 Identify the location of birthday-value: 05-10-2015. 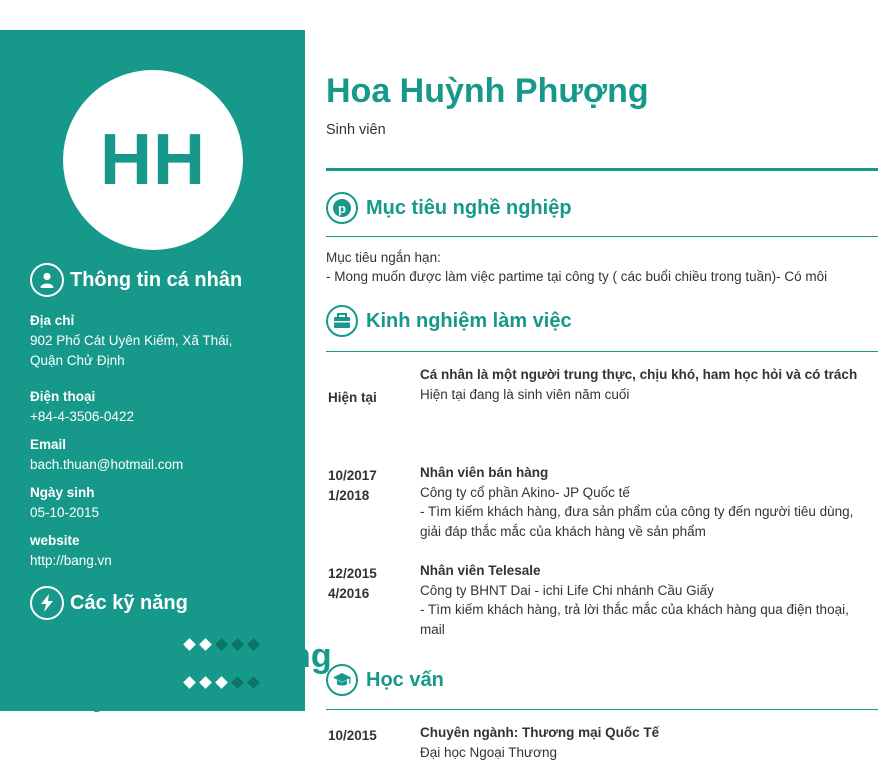
(150, 513).